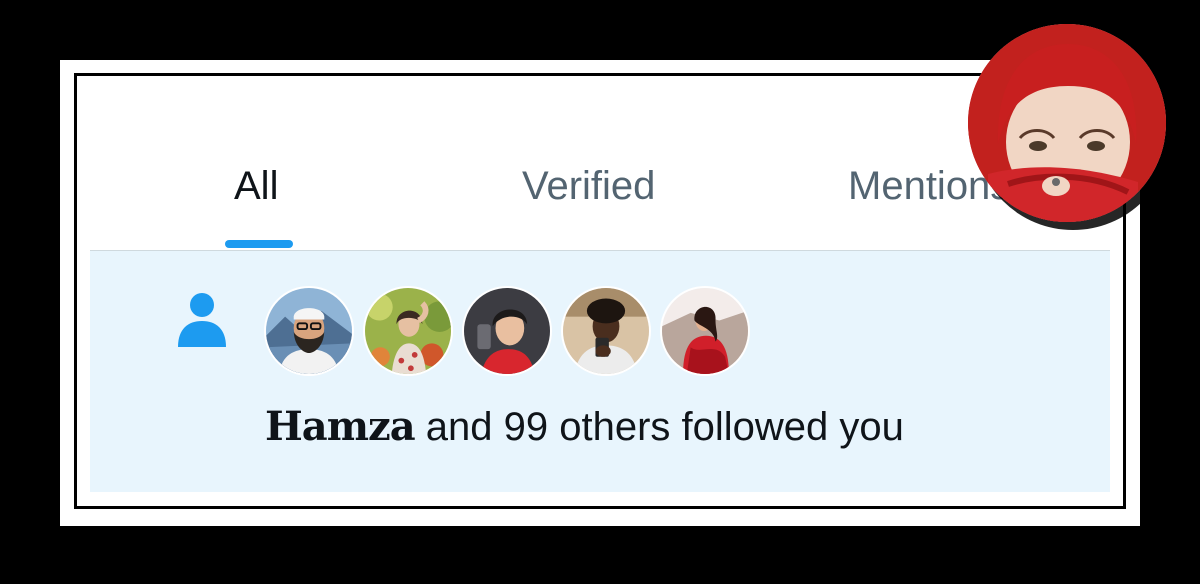 This screenshot has height=584, width=1200. I want to click on follower-name: Hamza, so click(340, 426).